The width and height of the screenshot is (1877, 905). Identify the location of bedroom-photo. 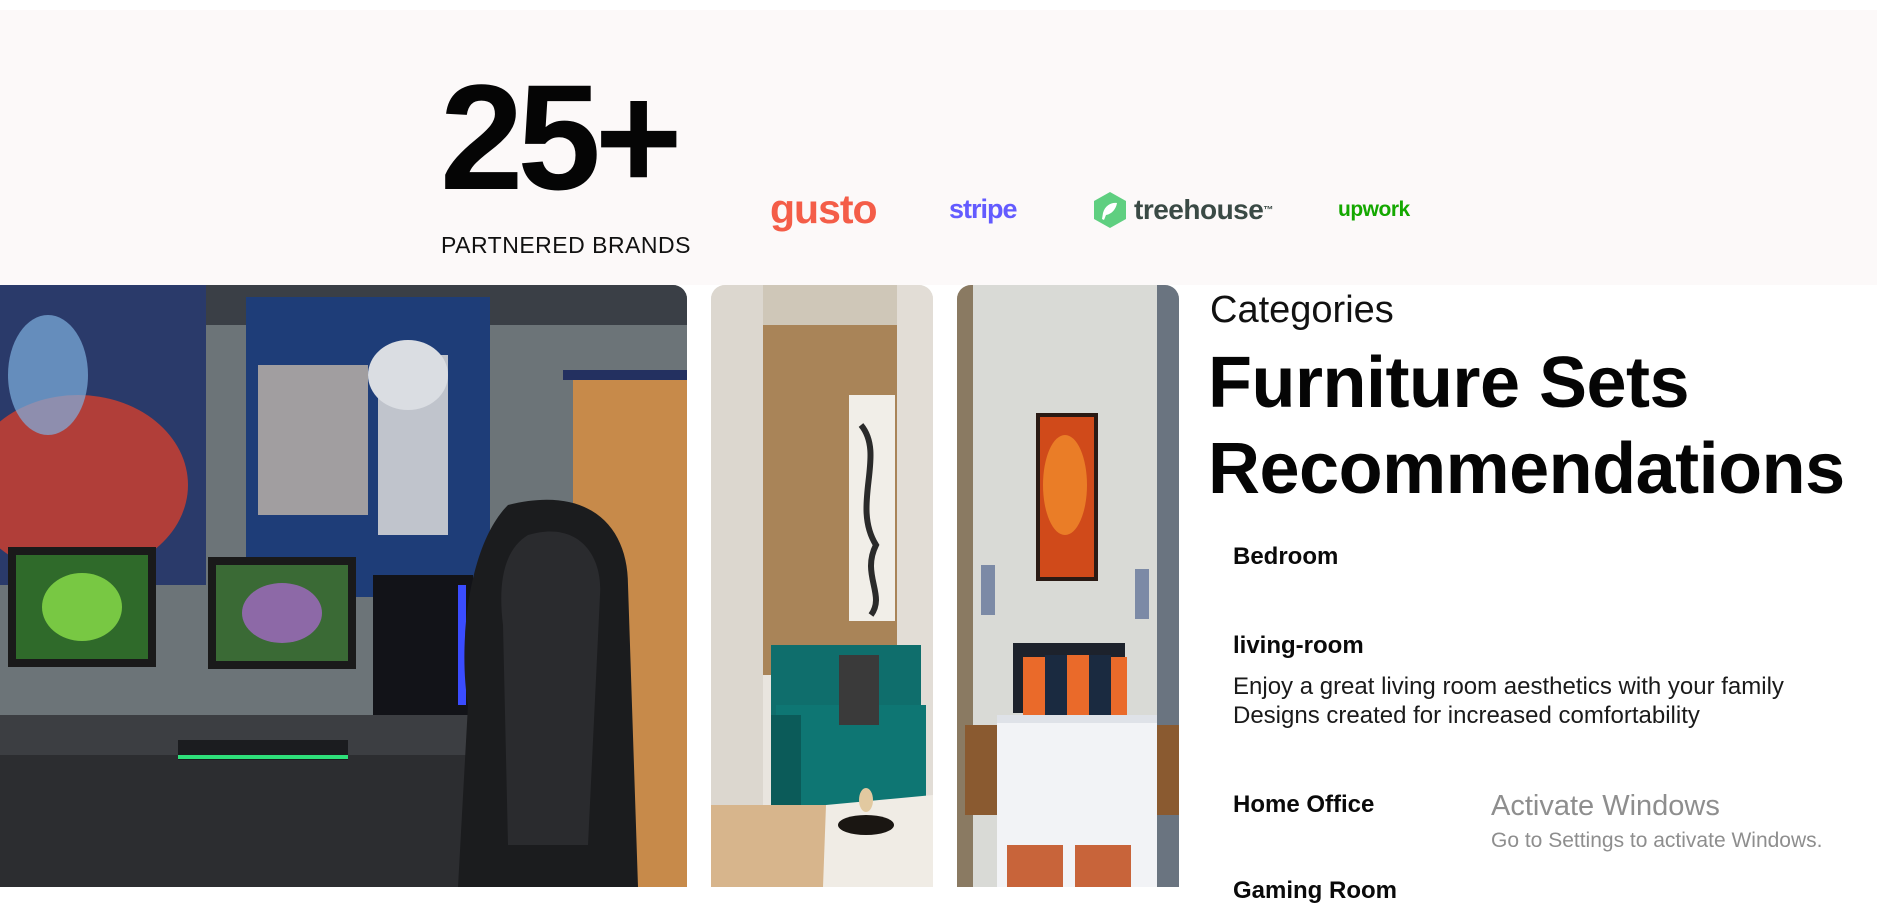
(1068, 586).